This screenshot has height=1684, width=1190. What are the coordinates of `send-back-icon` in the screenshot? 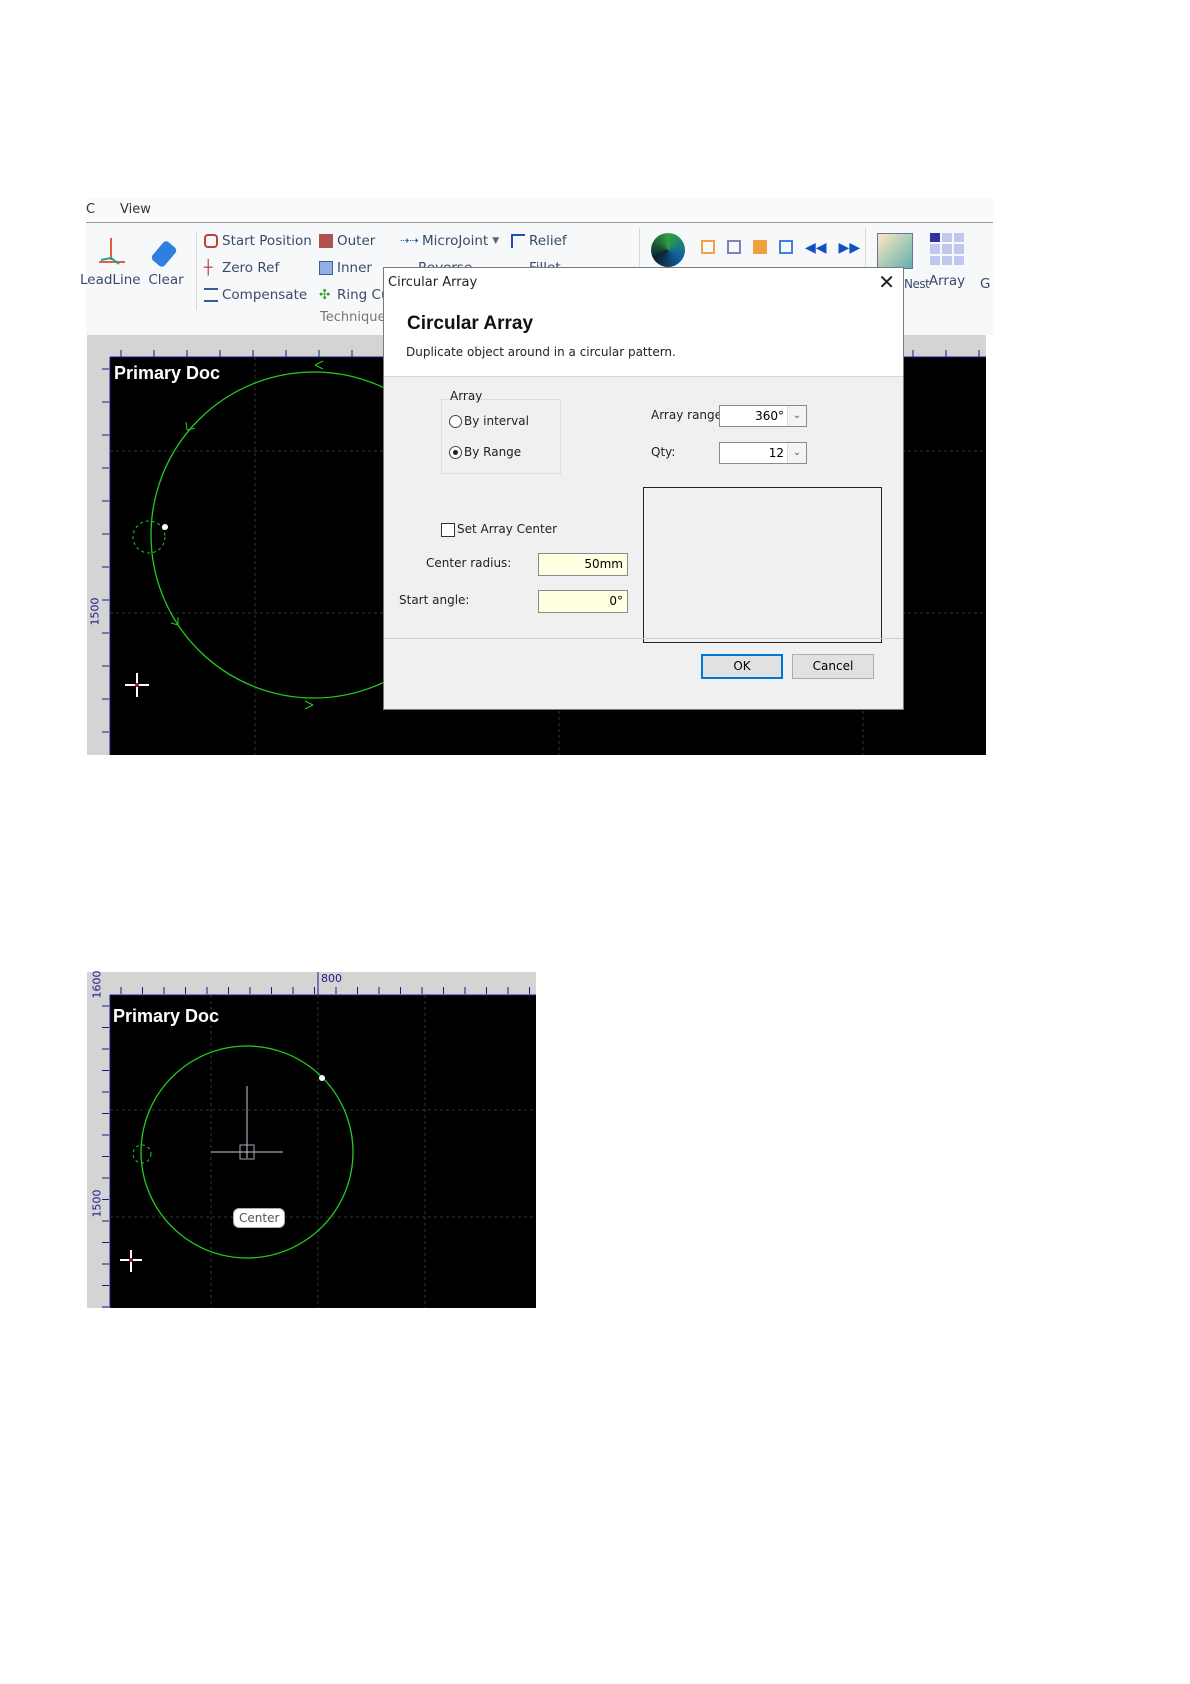 It's located at (734, 247).